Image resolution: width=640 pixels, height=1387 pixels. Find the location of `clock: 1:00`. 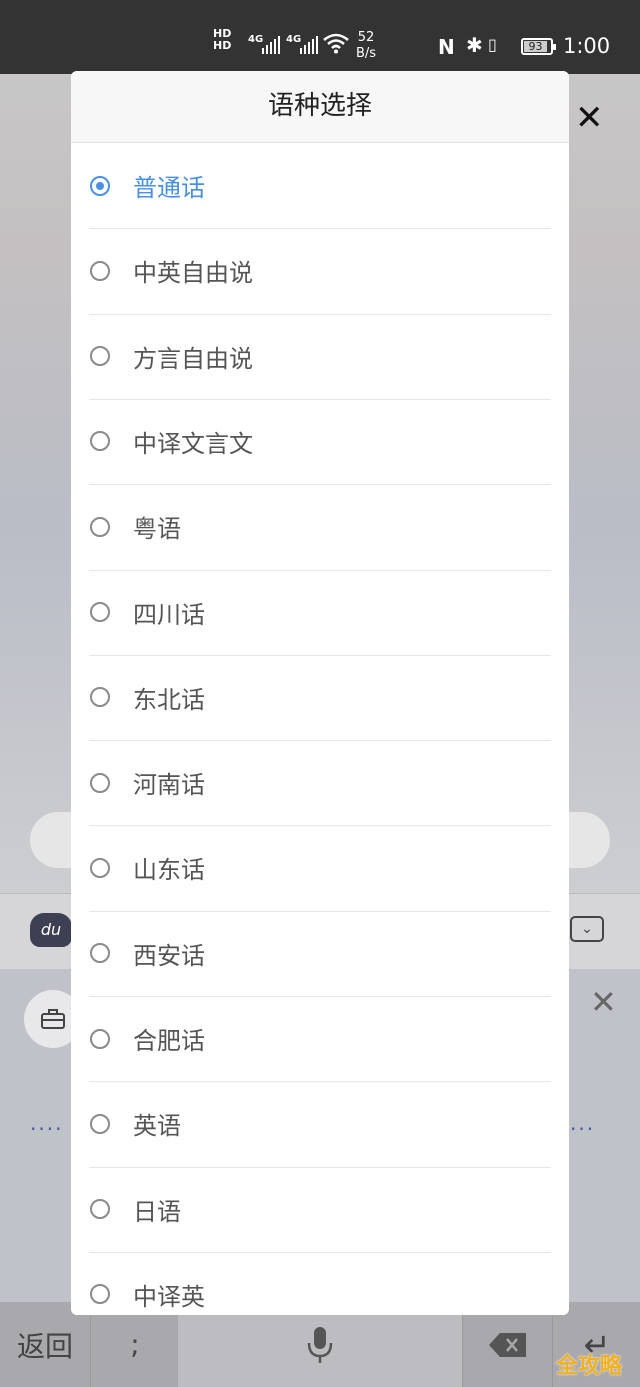

clock: 1:00 is located at coordinates (587, 46).